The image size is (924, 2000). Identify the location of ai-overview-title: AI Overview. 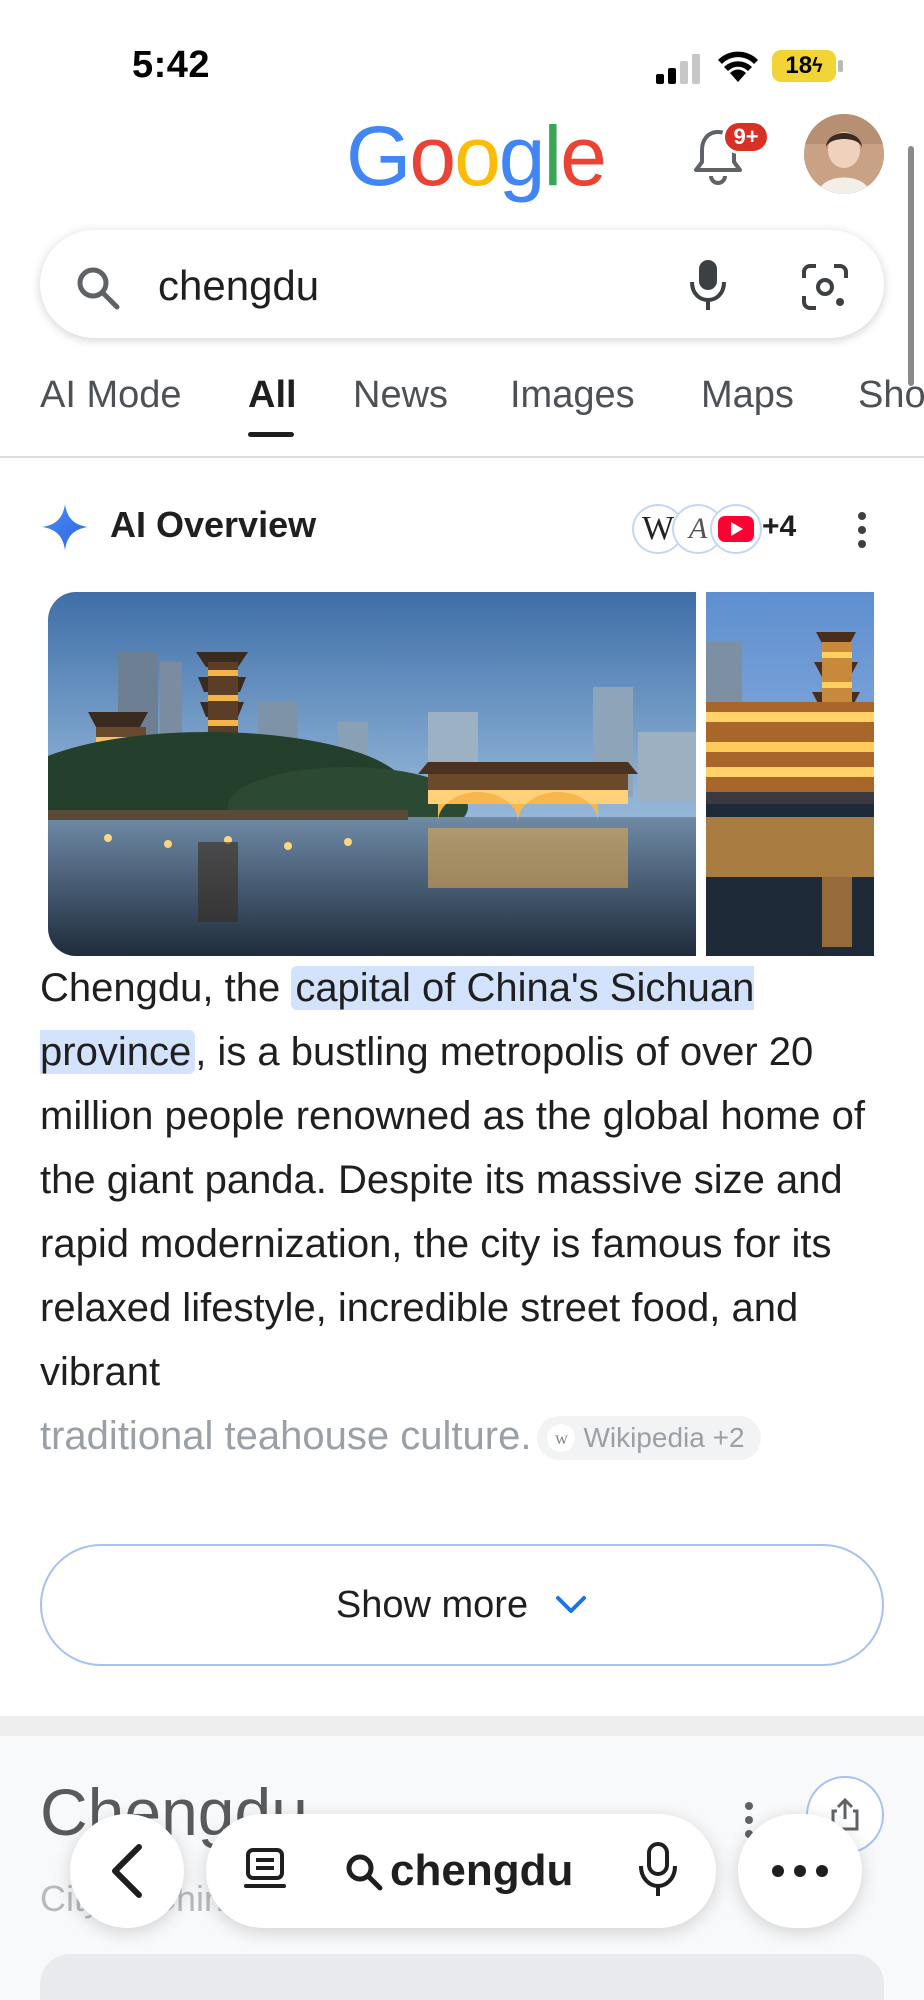
(213, 524).